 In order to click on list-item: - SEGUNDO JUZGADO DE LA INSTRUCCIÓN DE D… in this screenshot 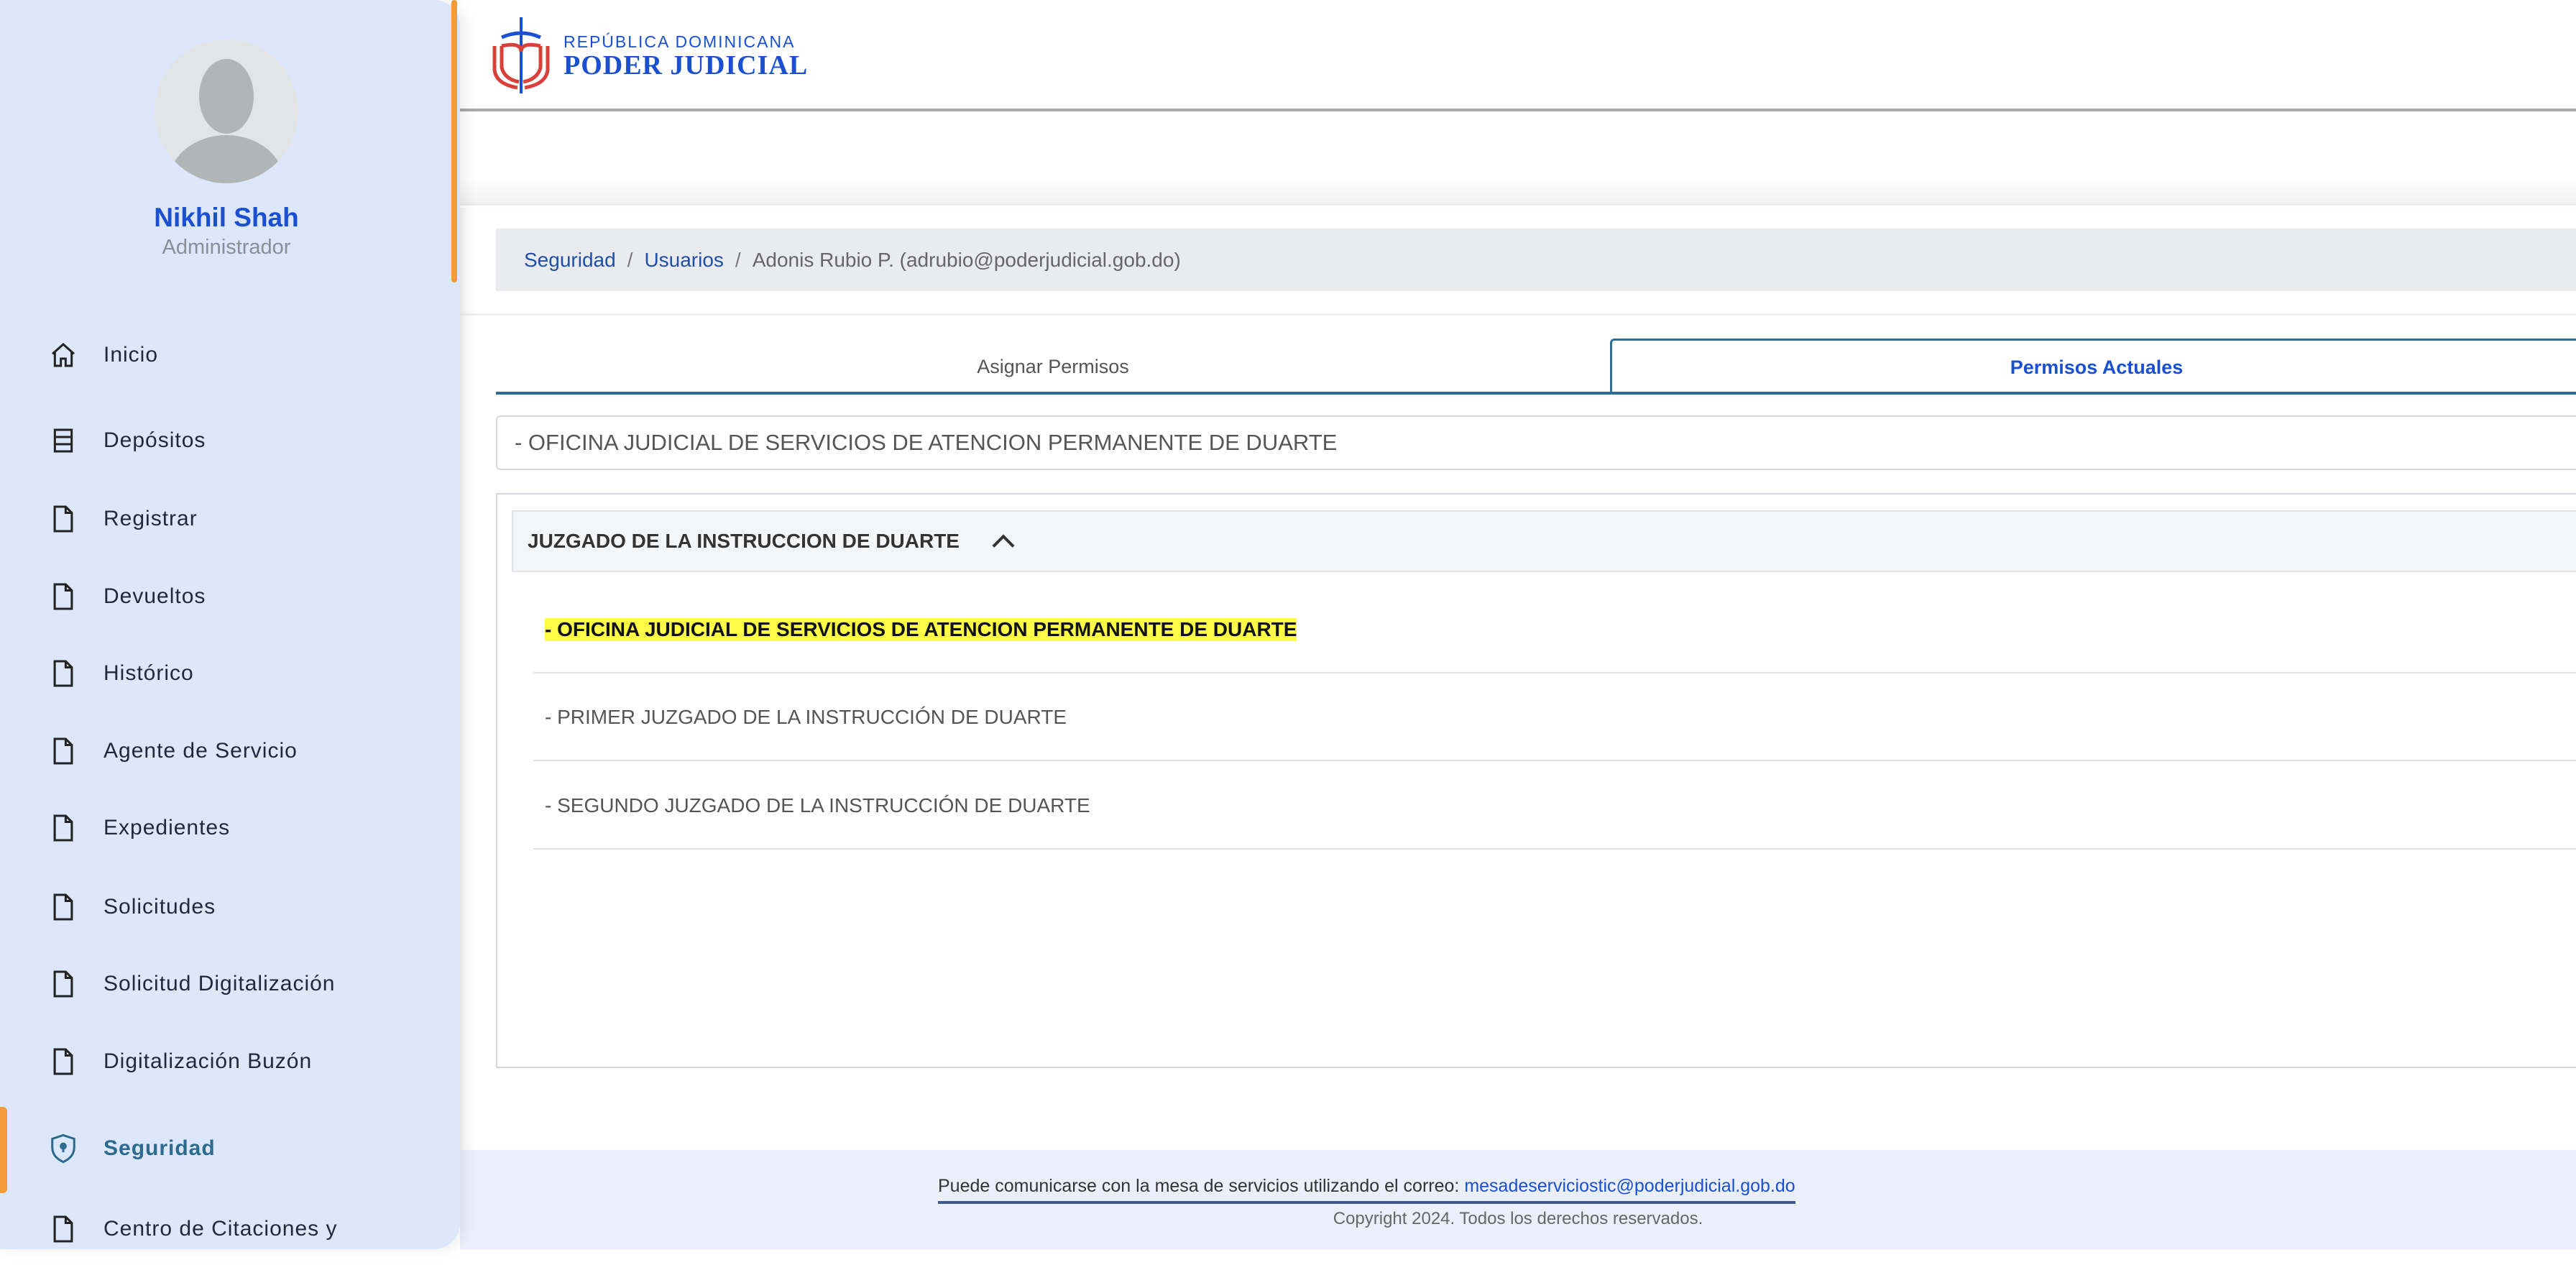, I will do `click(1554, 806)`.